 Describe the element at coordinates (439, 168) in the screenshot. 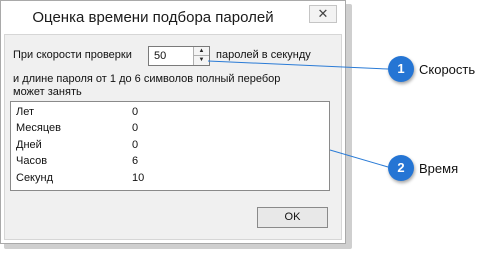

I see `callout-label-time: Время` at that location.